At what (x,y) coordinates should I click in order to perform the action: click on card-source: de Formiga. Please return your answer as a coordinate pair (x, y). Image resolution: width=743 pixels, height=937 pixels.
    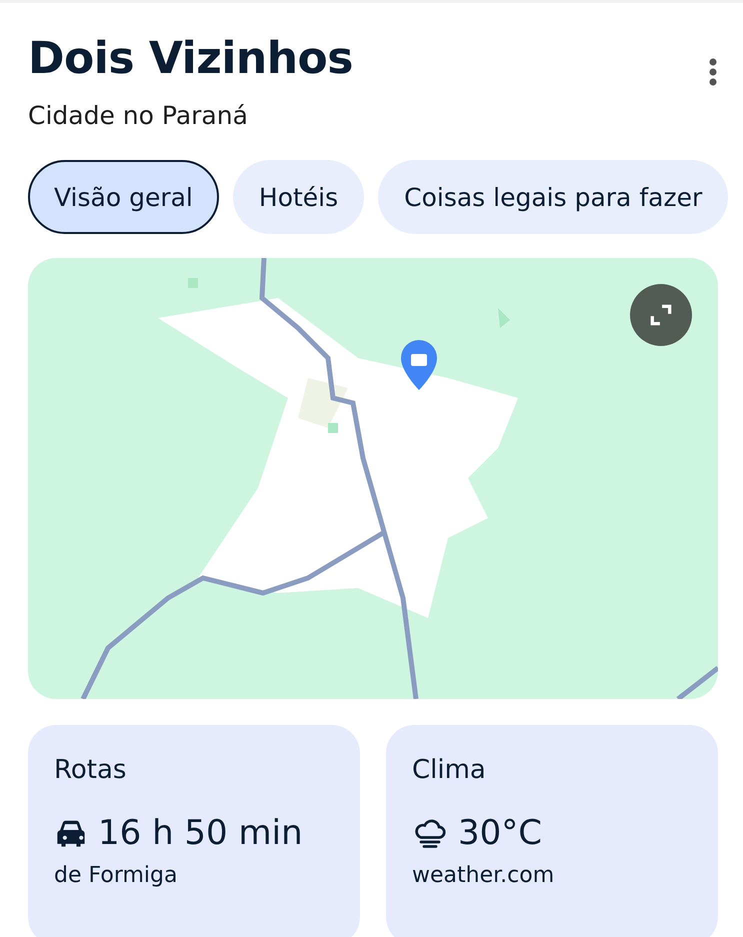
    Looking at the image, I should click on (116, 875).